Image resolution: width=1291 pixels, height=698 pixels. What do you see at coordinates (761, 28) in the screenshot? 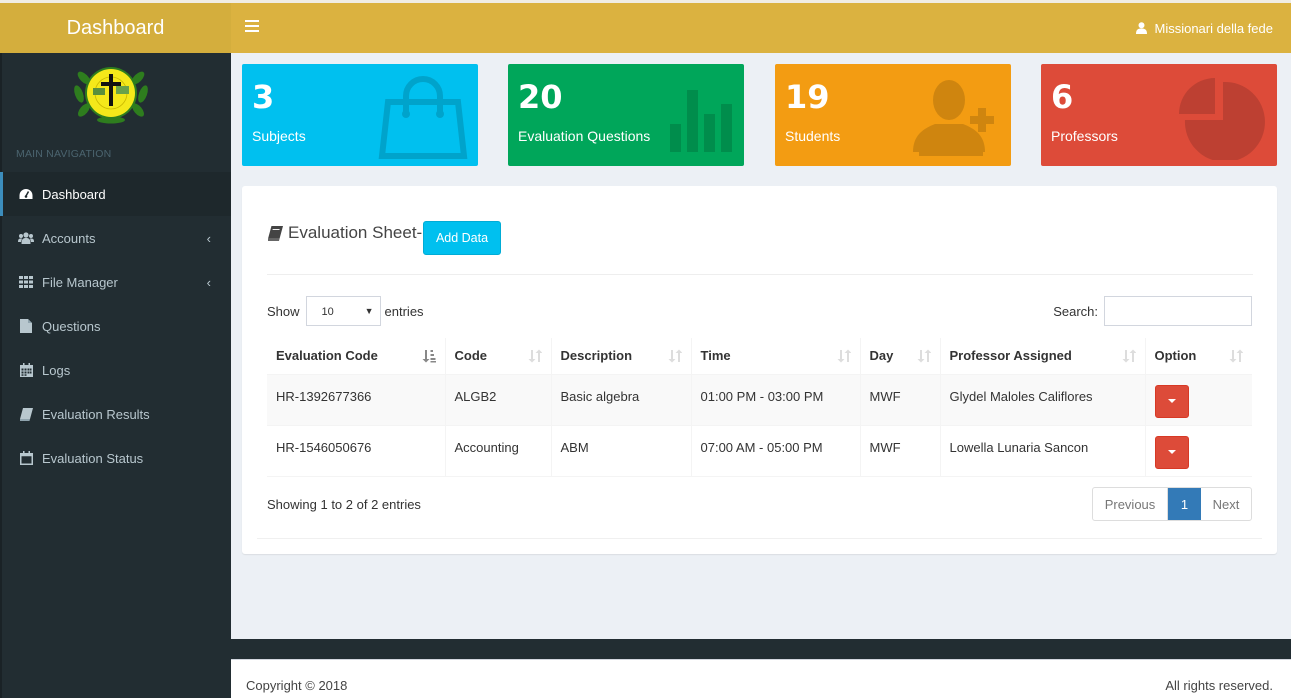
I see `top-navbar: Missionari della fede` at bounding box center [761, 28].